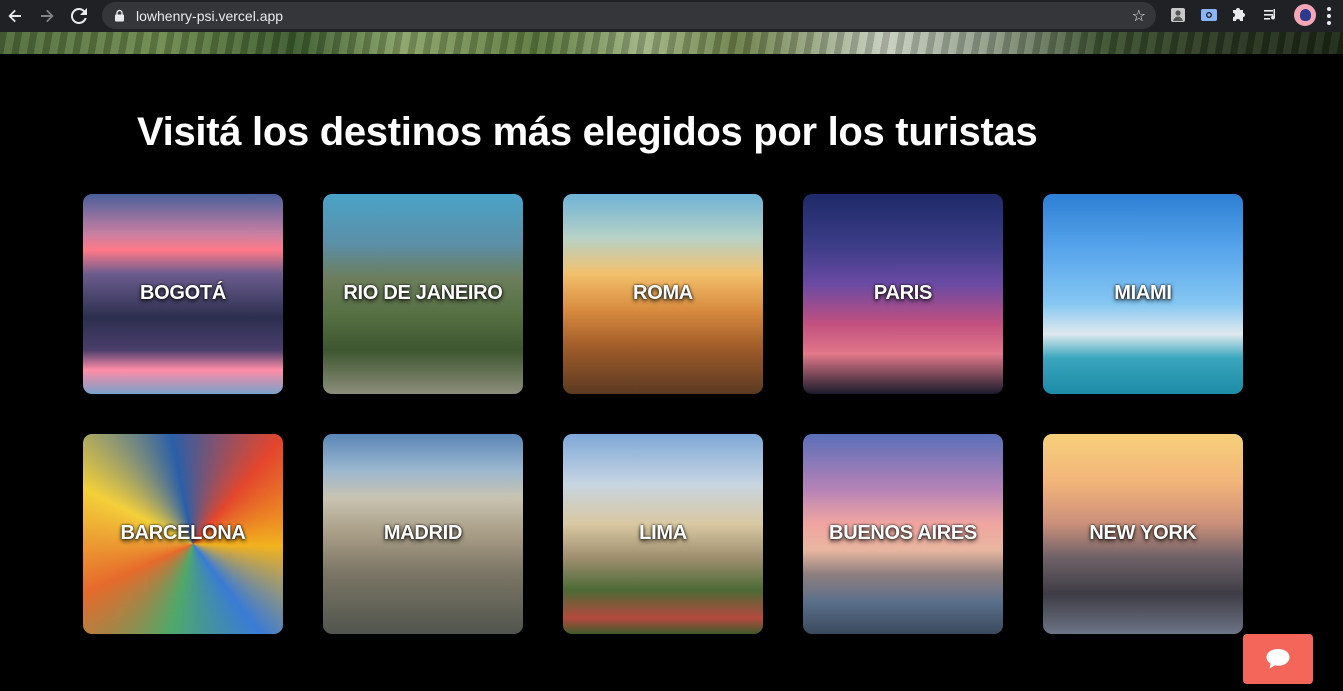  I want to click on destination-label: BUENOS AIRES, so click(903, 533).